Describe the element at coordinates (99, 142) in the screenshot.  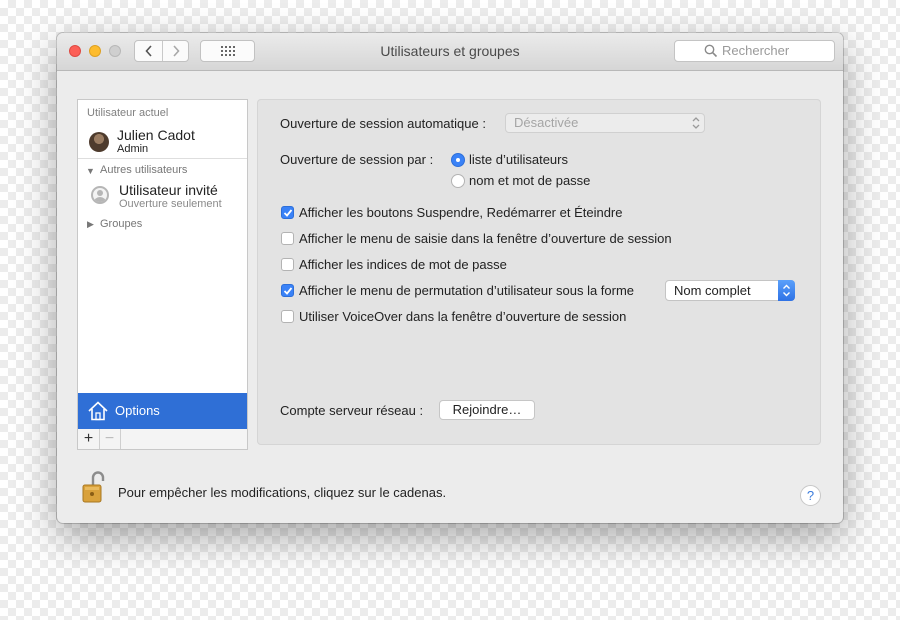
I see `current-user-avatar` at that location.